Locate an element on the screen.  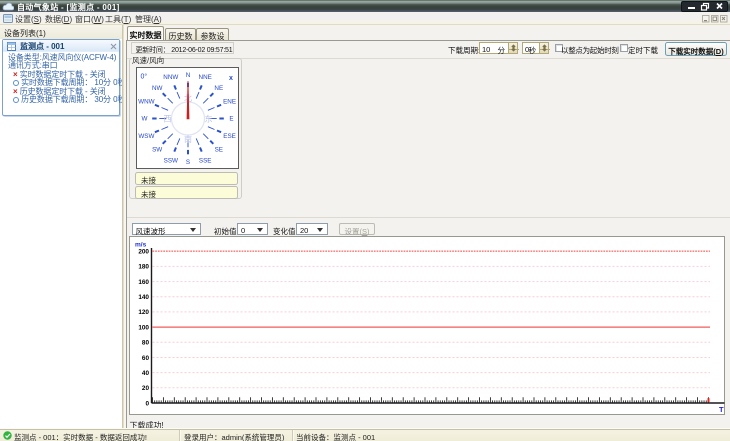
svg-text: NNW is located at coordinates (170, 77).